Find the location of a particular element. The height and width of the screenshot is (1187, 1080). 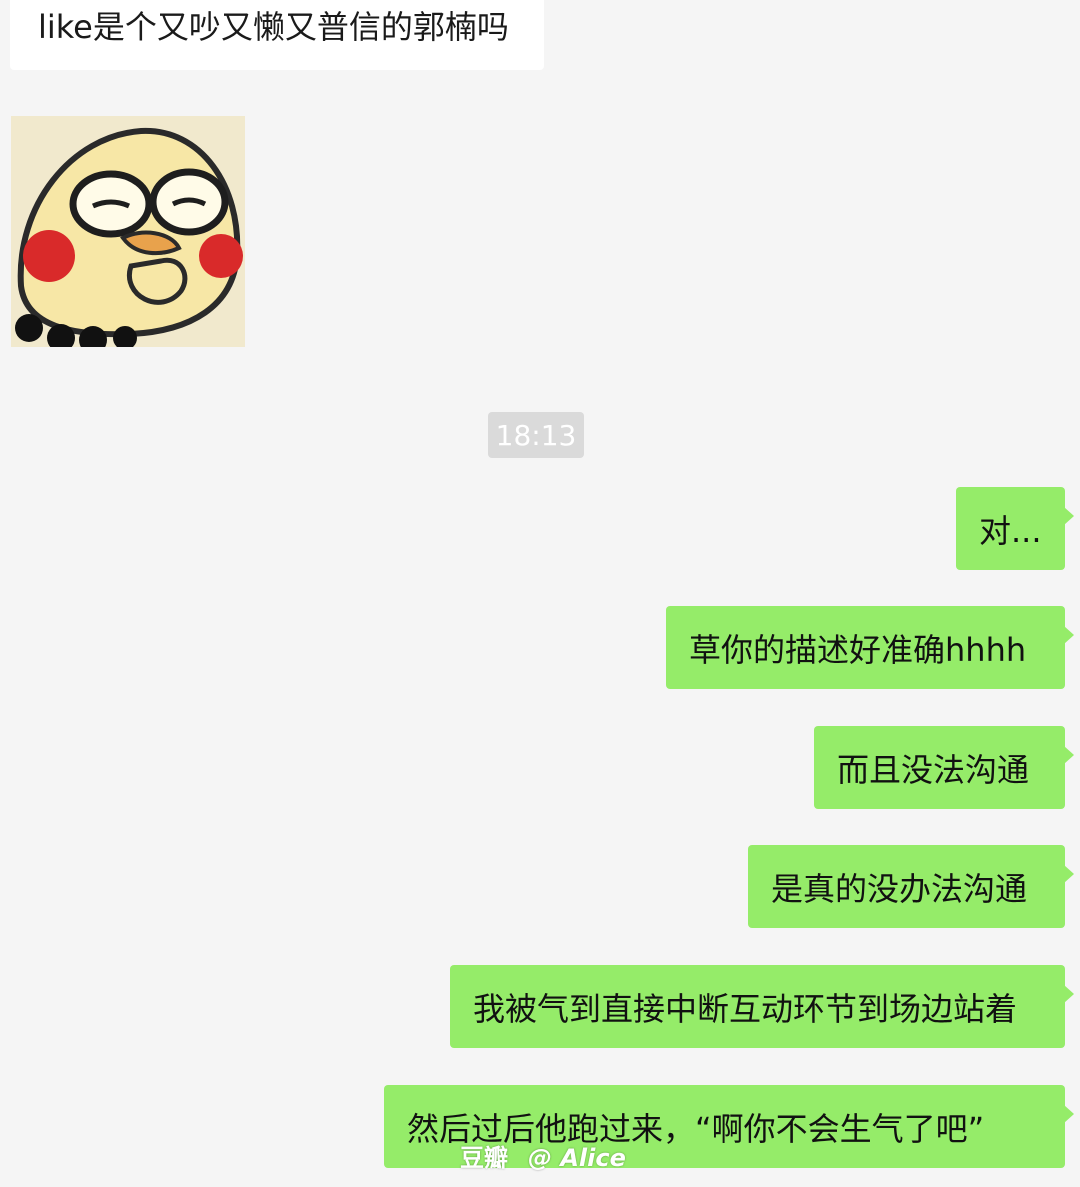

outgoing-message-text: 而且没法沟通 is located at coordinates (933, 769).